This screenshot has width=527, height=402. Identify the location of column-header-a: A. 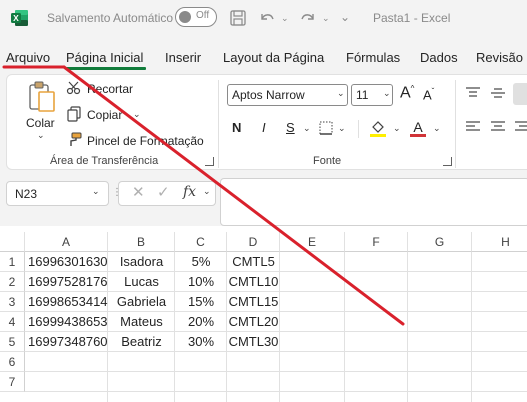
(66, 242).